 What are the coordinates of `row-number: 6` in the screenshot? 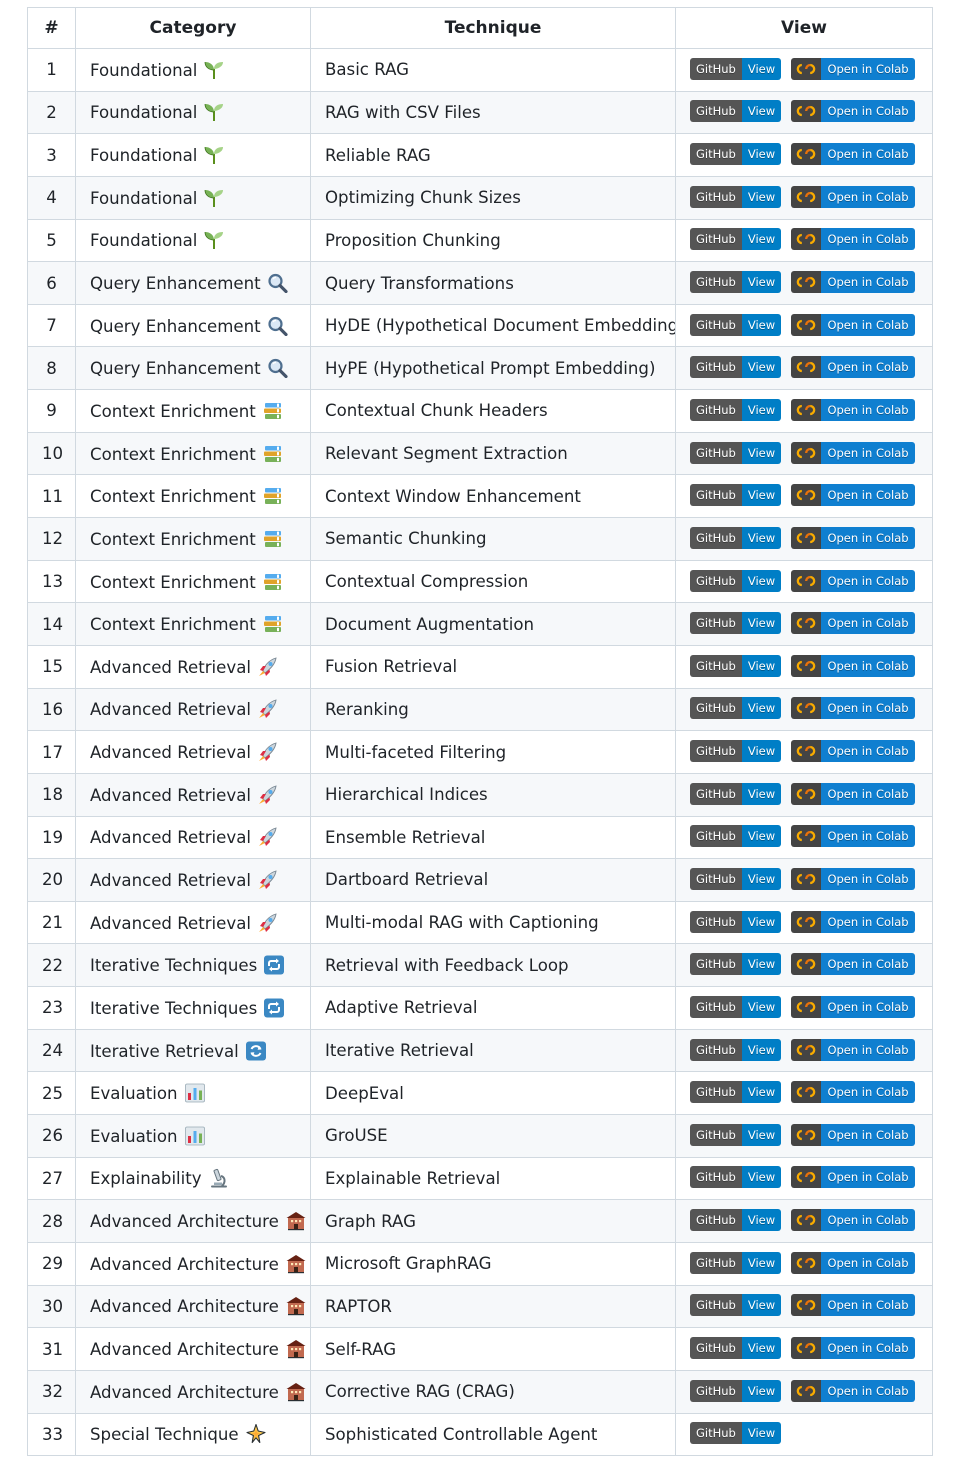 It's located at (51, 283).